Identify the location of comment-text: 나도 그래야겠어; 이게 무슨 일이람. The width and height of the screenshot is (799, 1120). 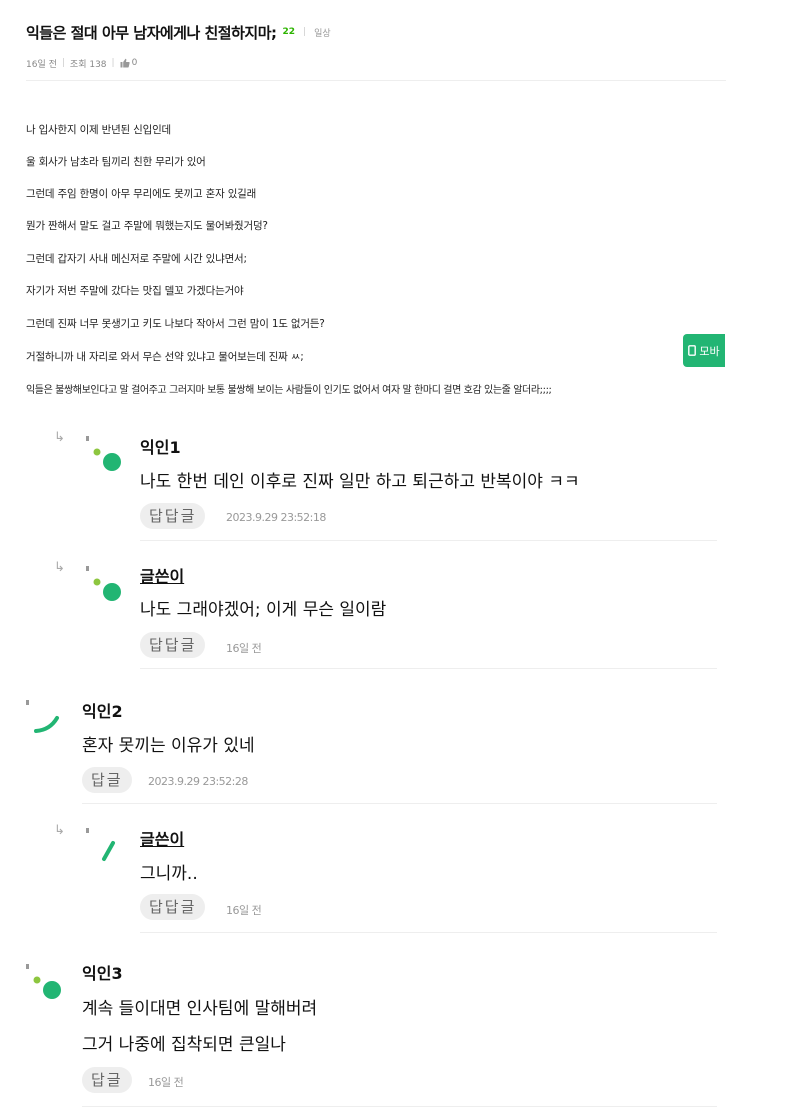
(263, 610).